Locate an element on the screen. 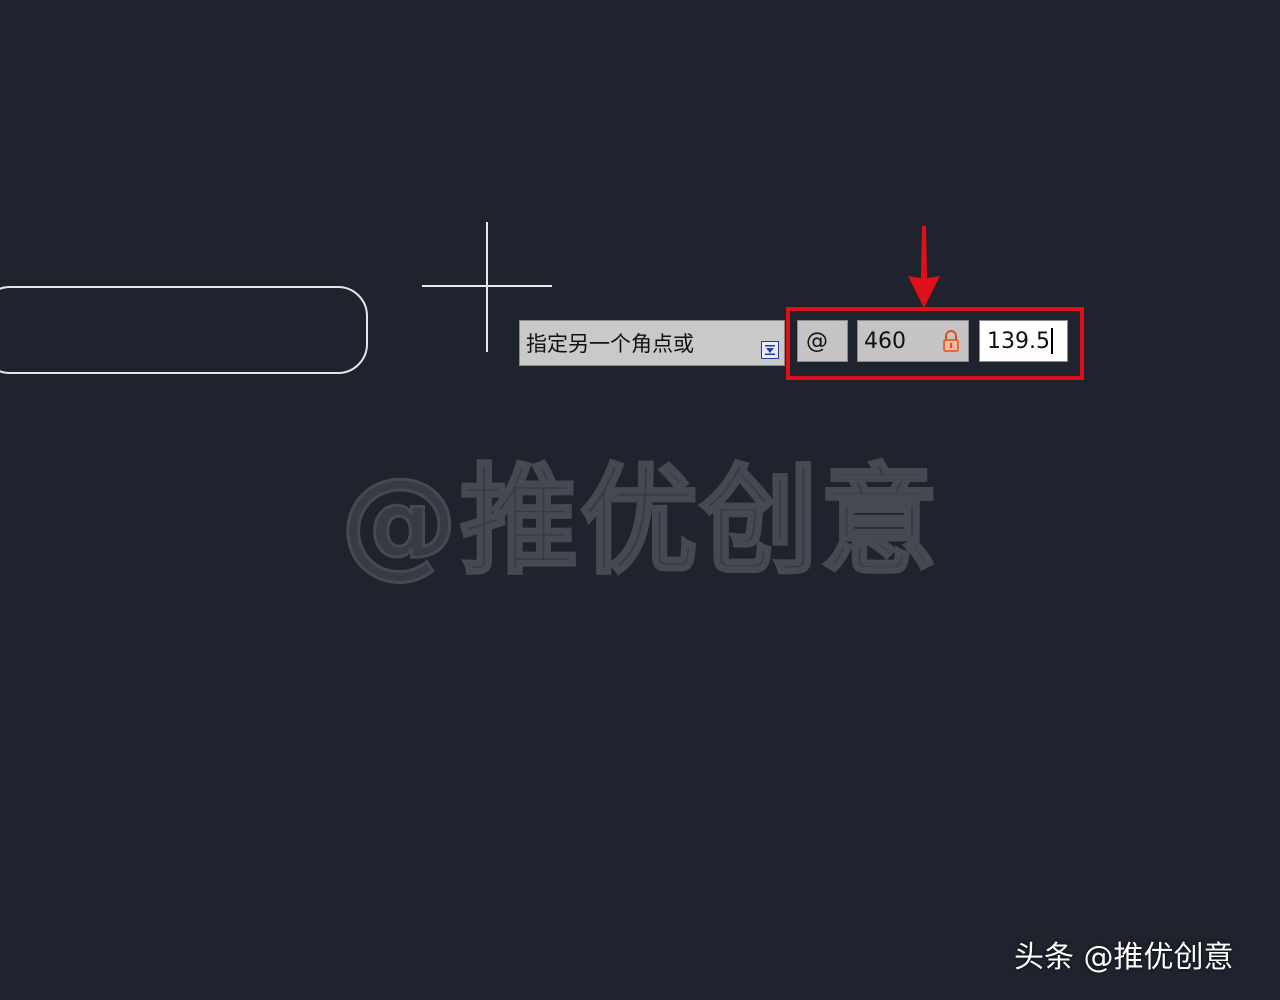  dynamic-input-prompt: 指定另一个角点或 is located at coordinates (652, 343).